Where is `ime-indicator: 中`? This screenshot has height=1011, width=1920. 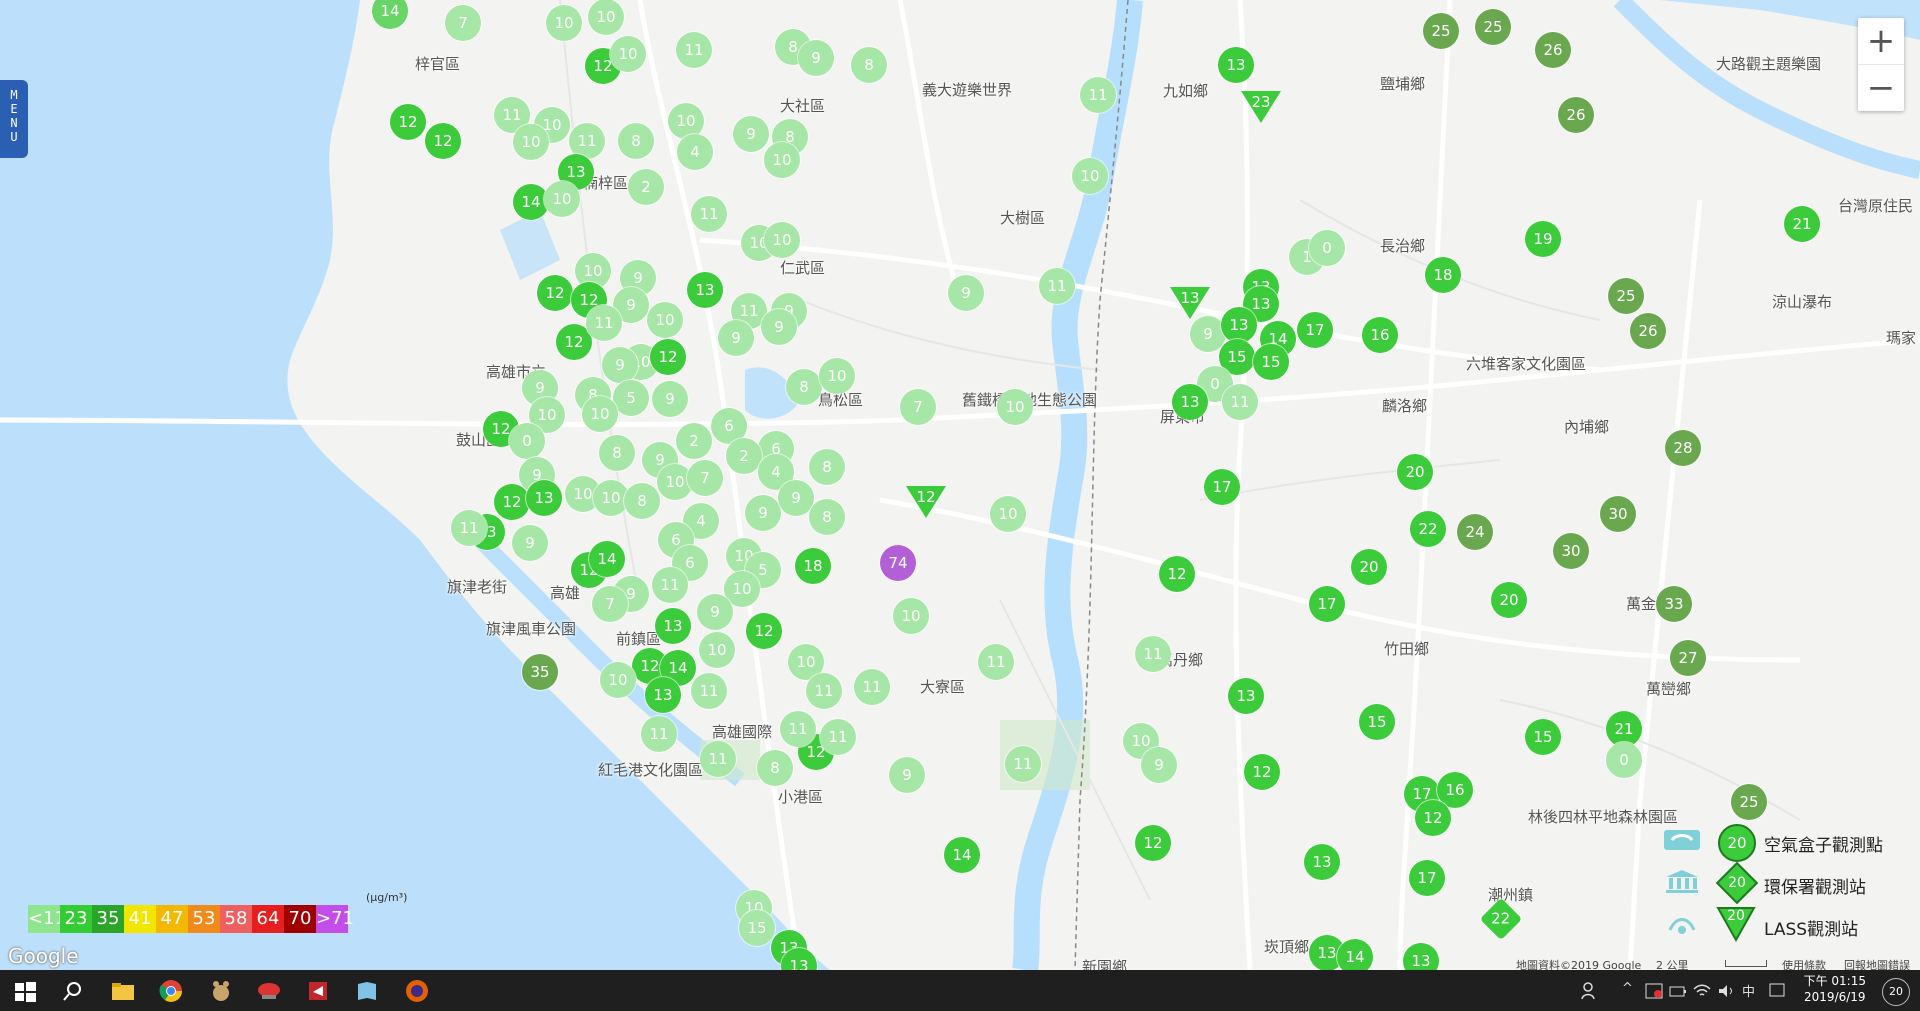 ime-indicator: 中 is located at coordinates (1748, 990).